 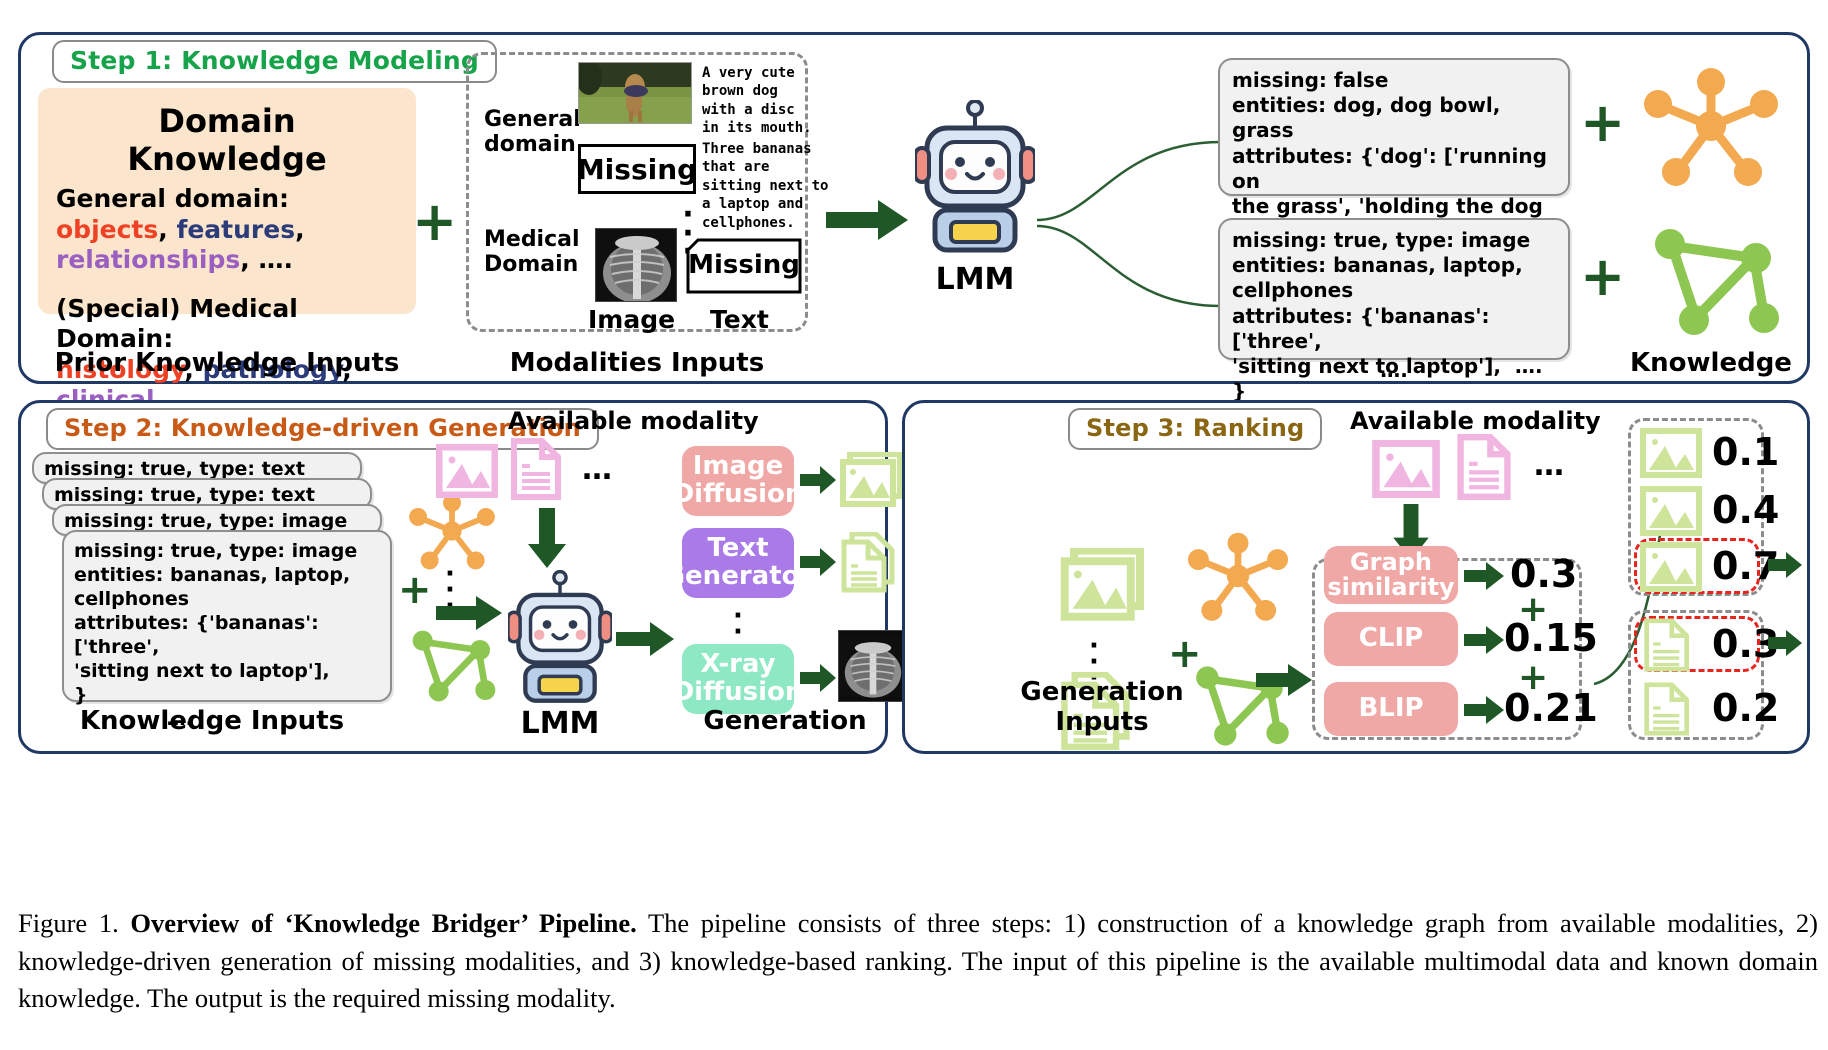 I want to click on available-text-icon-step3, so click(x=1484, y=469).